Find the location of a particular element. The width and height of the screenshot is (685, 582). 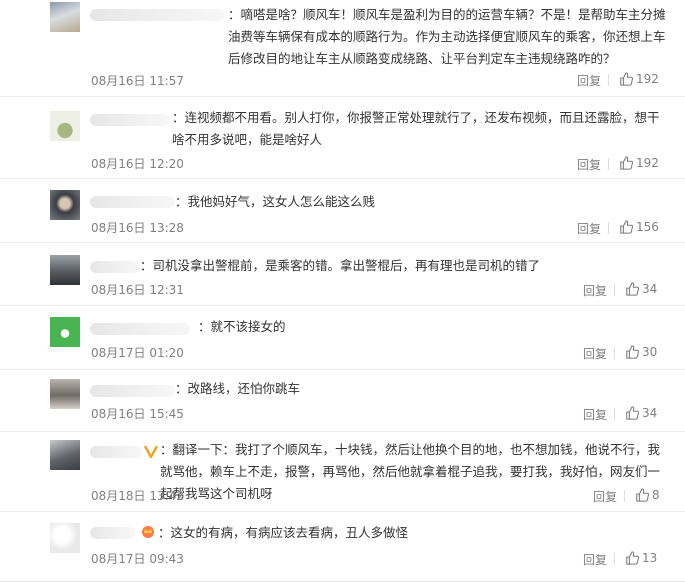

comment-time: 08月17日 09:43 is located at coordinates (137, 559).